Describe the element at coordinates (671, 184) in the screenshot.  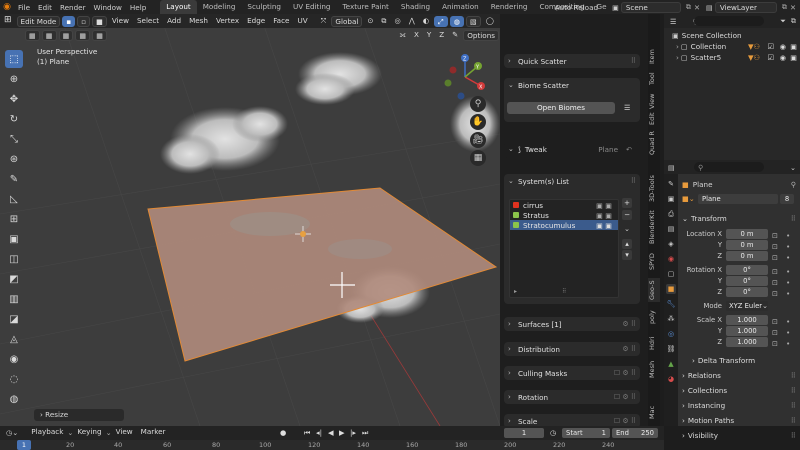
I see `tool-tab-icon: ✎` at that location.